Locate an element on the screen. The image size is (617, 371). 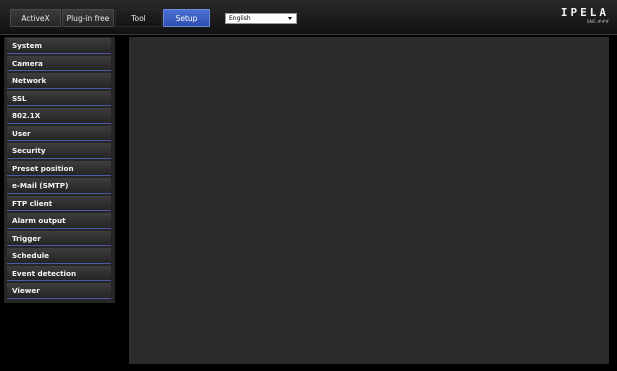
chevron-down-icon is located at coordinates (290, 18).